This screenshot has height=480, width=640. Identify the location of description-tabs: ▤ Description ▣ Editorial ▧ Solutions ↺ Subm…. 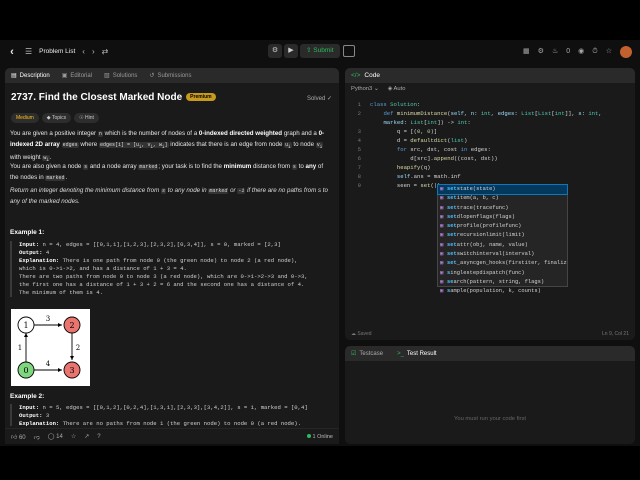
(172, 75).